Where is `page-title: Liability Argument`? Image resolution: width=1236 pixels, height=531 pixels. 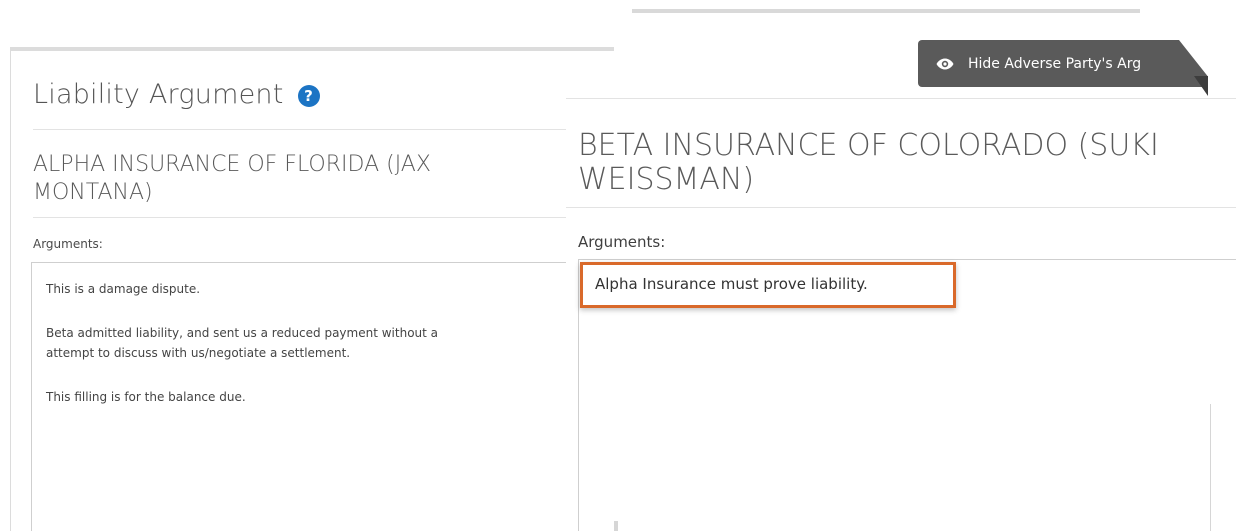 page-title: Liability Argument is located at coordinates (158, 94).